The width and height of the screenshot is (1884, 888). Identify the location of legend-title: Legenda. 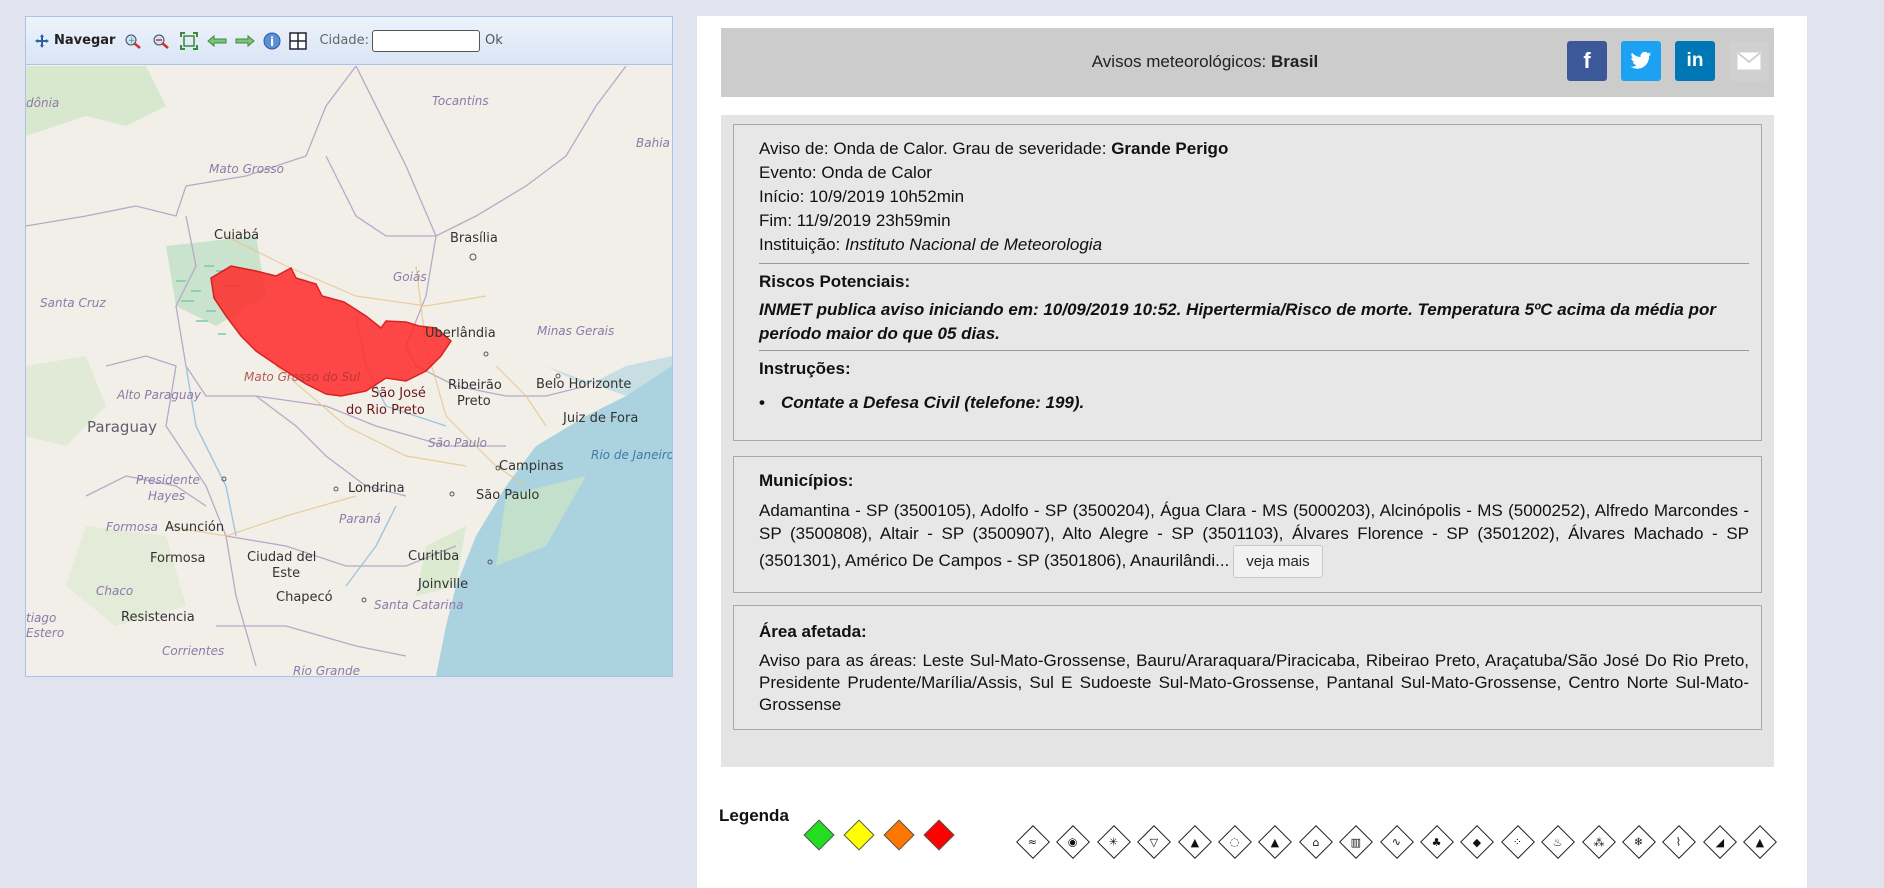
(754, 815).